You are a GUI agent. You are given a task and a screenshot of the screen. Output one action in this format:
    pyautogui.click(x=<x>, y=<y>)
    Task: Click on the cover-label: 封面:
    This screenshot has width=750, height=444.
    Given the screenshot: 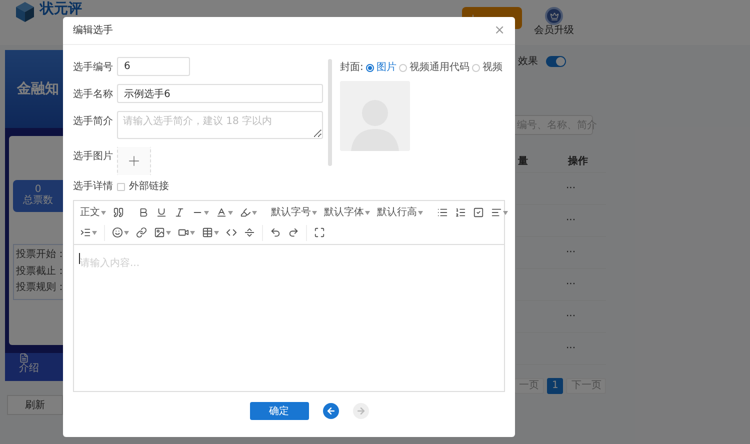 What is the action you would take?
    pyautogui.click(x=352, y=67)
    